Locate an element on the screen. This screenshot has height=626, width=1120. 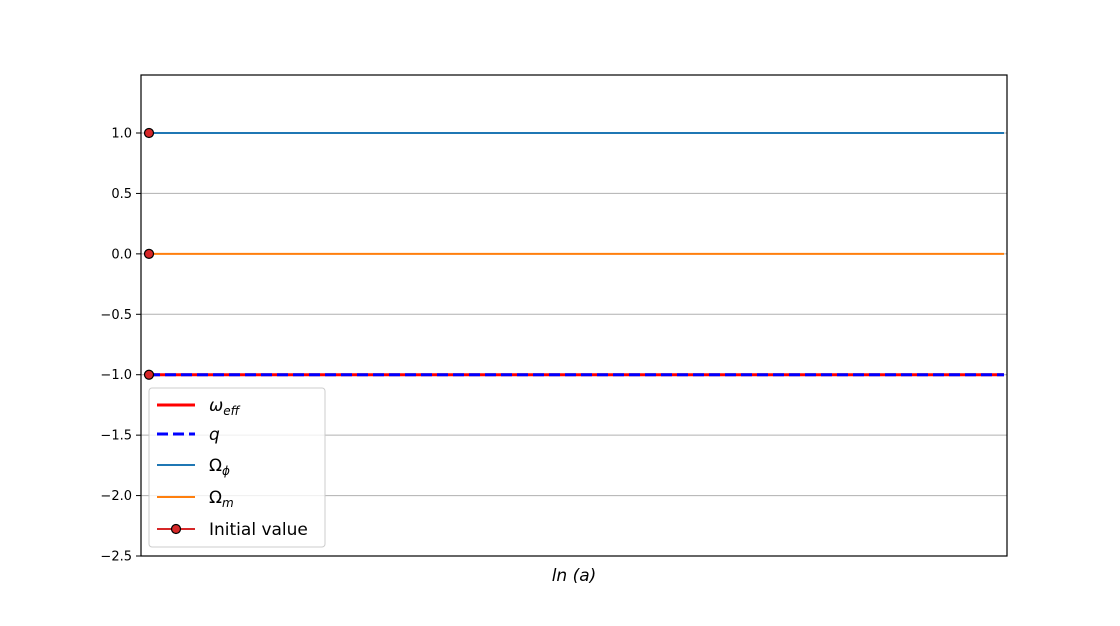
legend-label: q is located at coordinates (214, 435).